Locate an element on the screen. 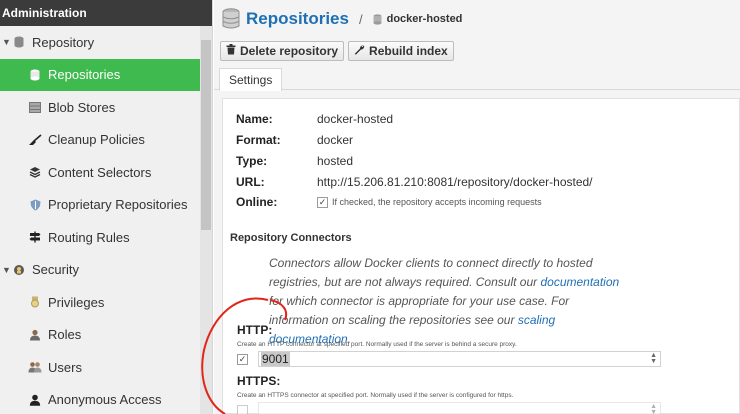  sidebar-item-content-selectors: Content Selectors is located at coordinates (100, 172).